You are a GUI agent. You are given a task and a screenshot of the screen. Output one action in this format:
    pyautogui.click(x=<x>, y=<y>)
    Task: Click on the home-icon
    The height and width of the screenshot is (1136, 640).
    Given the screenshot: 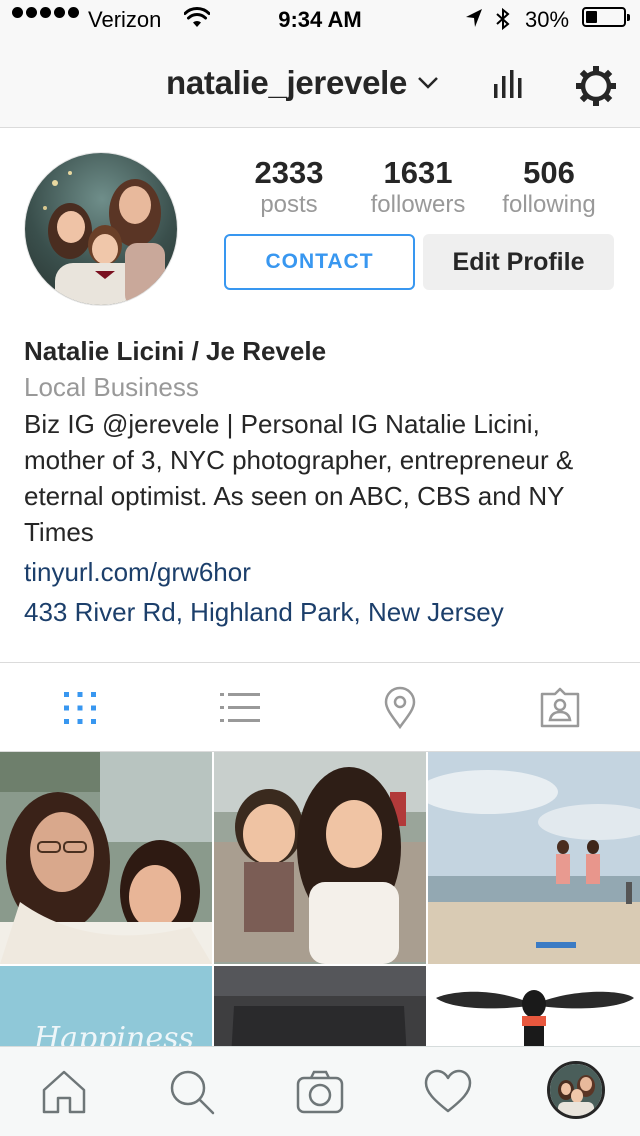 What is the action you would take?
    pyautogui.click(x=64, y=1092)
    